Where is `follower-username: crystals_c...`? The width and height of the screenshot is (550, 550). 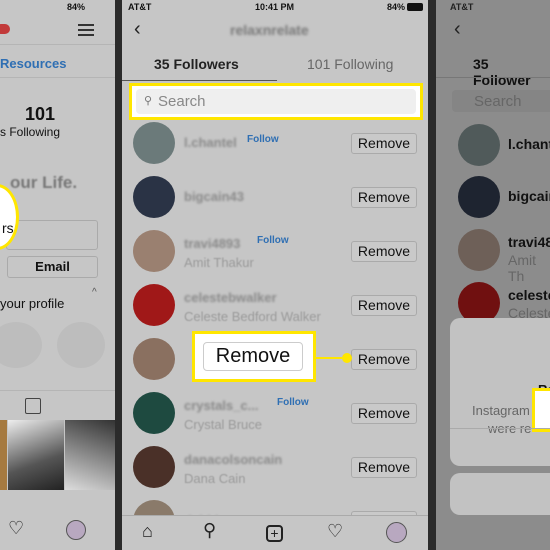
follower-username: crystals_c... is located at coordinates (221, 405).